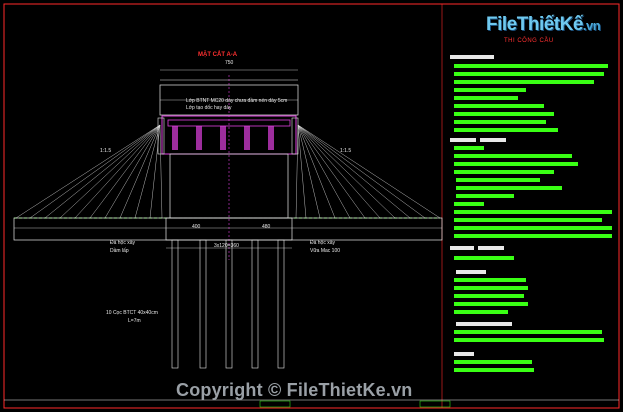 This screenshot has width=623, height=412. I want to click on title-block, so click(311, 403).